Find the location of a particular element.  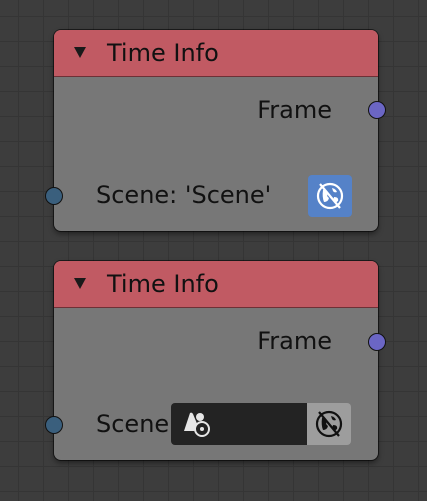

scene-selector-field is located at coordinates (239, 424).